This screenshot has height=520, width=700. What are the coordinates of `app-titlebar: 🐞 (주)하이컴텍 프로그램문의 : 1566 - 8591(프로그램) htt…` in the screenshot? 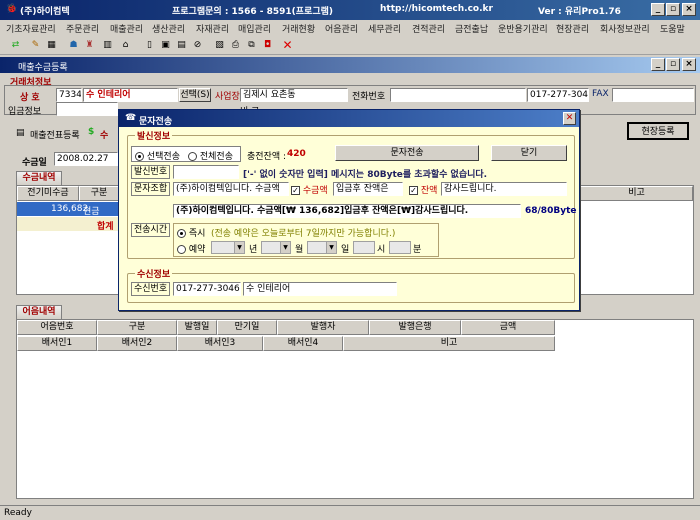 It's located at (350, 10).